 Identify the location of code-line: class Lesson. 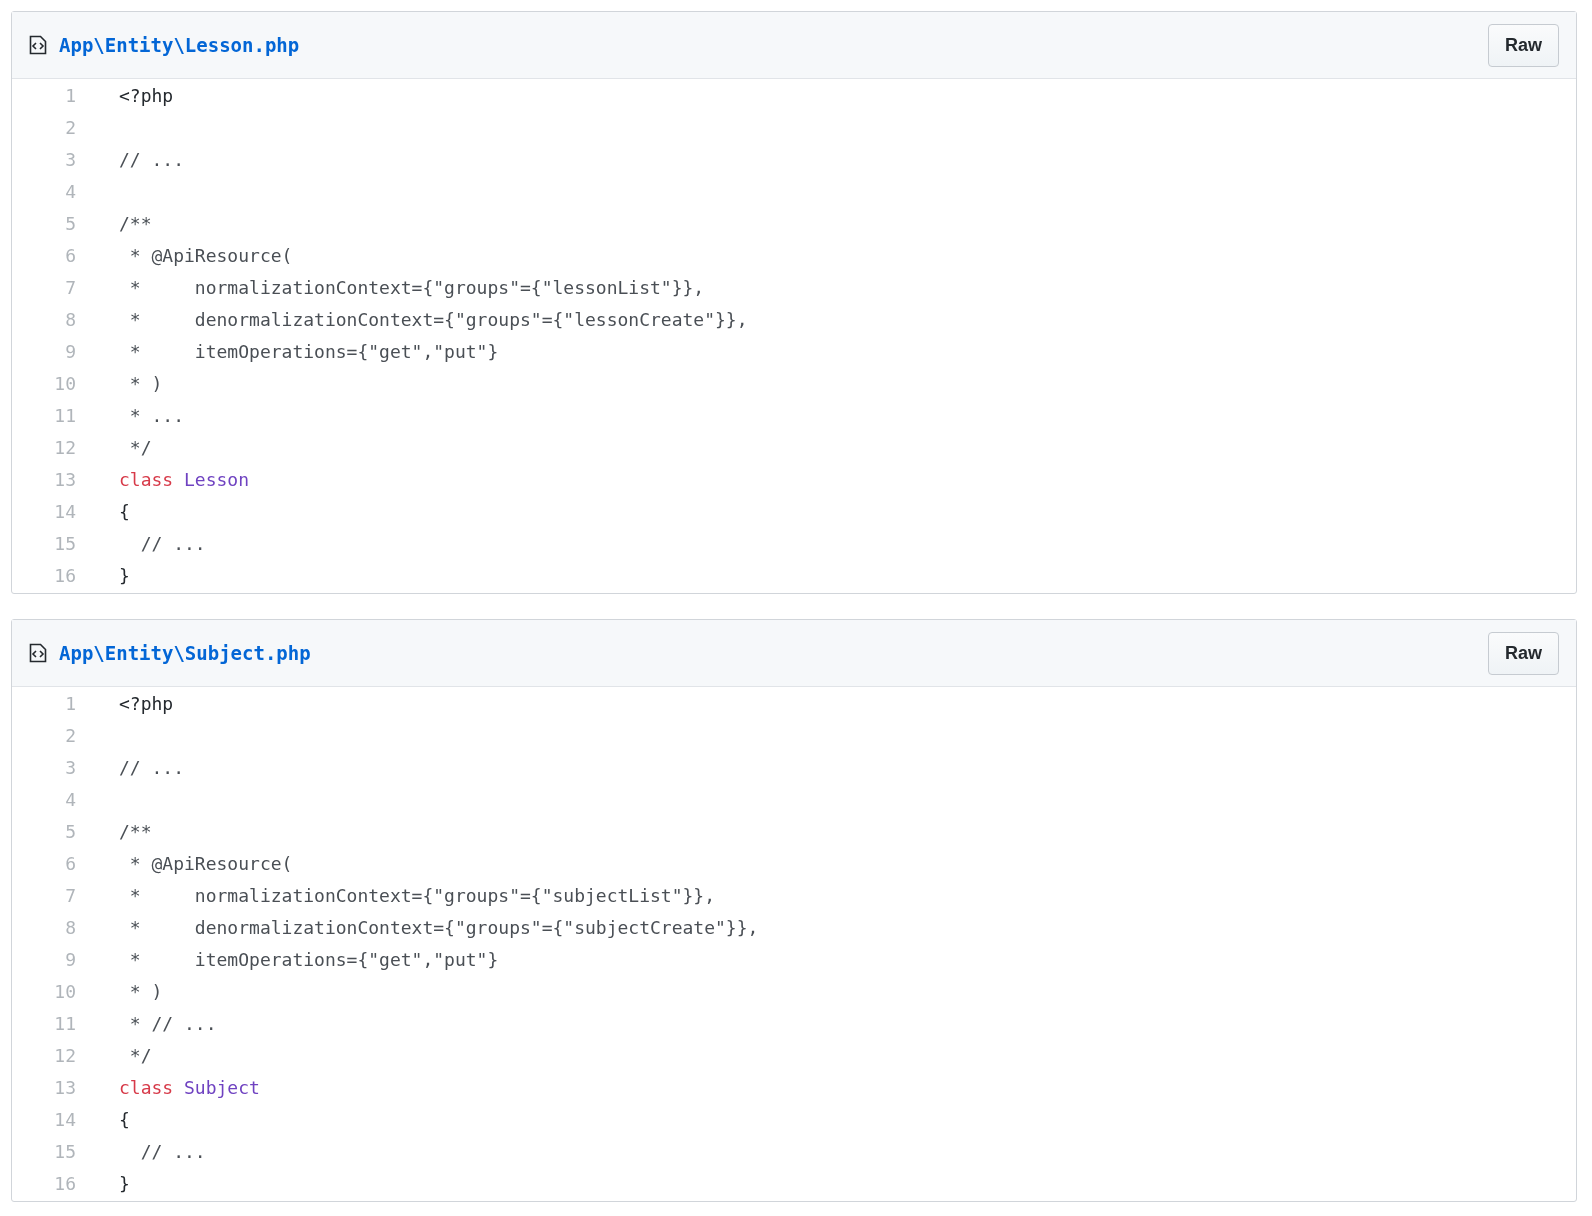
(184, 479).